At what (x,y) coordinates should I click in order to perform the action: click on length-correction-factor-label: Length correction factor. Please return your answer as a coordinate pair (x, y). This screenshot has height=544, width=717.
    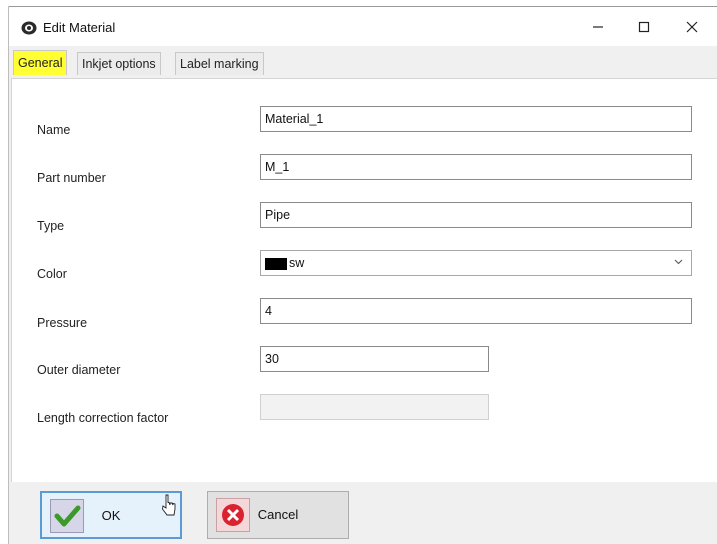
    Looking at the image, I should click on (103, 418).